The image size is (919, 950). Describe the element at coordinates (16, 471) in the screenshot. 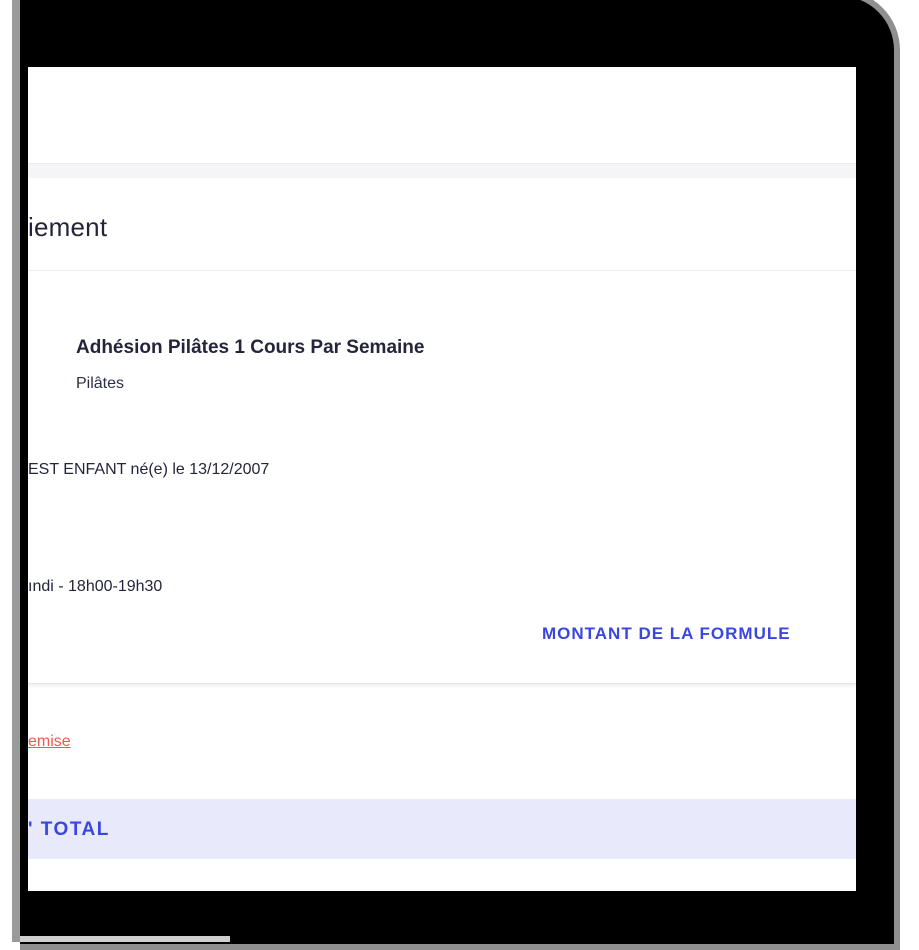

I see `frame-edge` at that location.